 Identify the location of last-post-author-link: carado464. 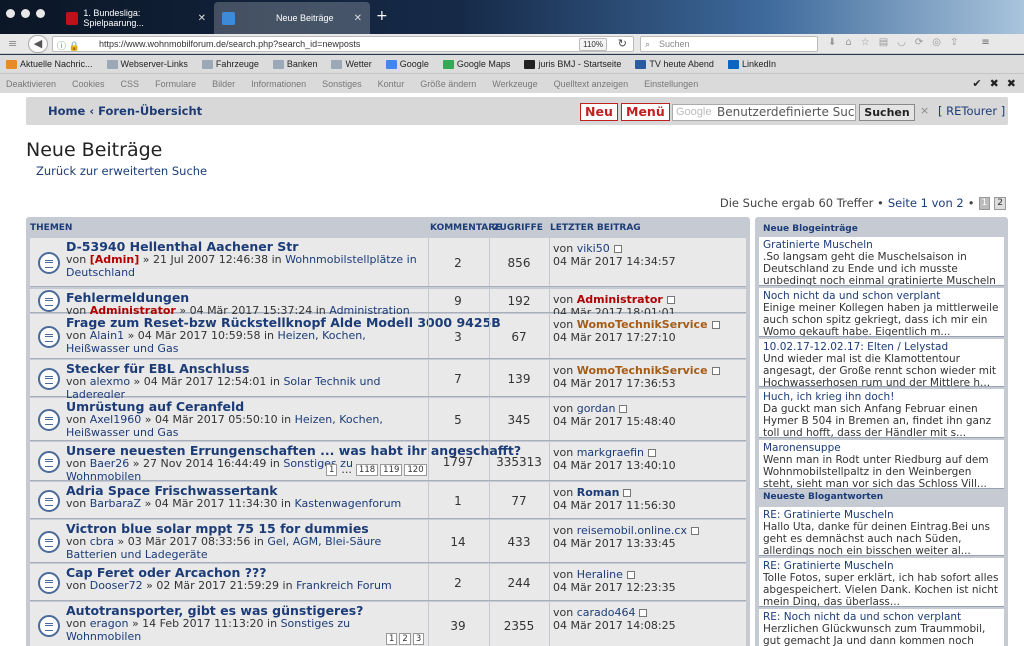
(606, 612).